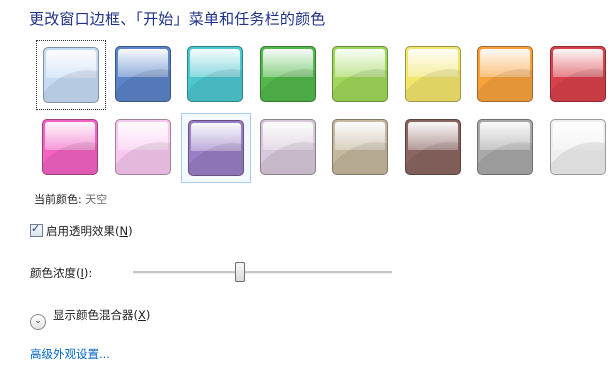  Describe the element at coordinates (177, 19) in the screenshot. I see `page-title: 更改窗口边框、「开始」菜单和任务栏的颜色` at that location.